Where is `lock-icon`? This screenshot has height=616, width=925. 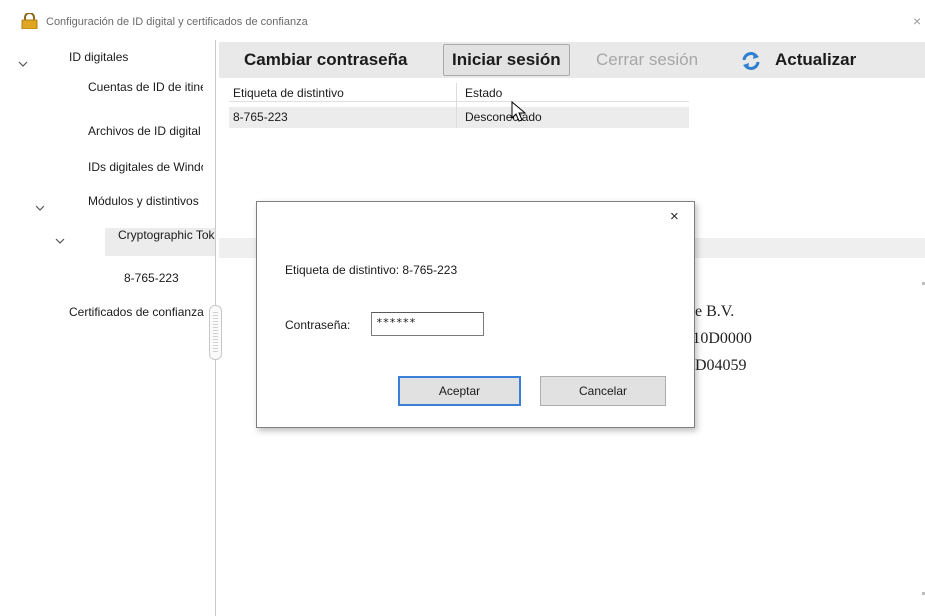
lock-icon is located at coordinates (29, 21).